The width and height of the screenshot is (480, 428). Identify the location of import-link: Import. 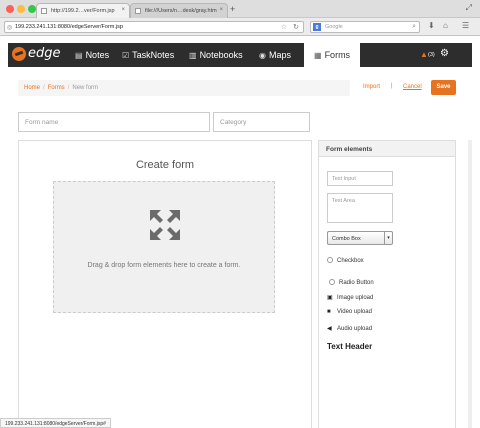
(371, 87).